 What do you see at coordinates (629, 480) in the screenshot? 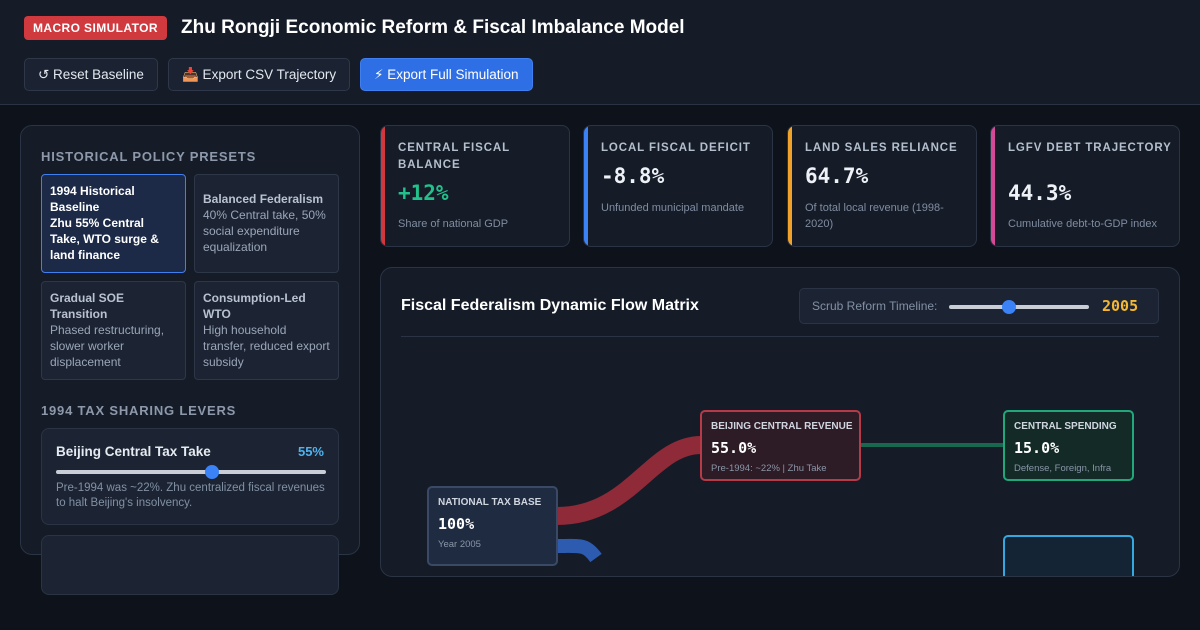
I see `flow-link-central-revenue` at bounding box center [629, 480].